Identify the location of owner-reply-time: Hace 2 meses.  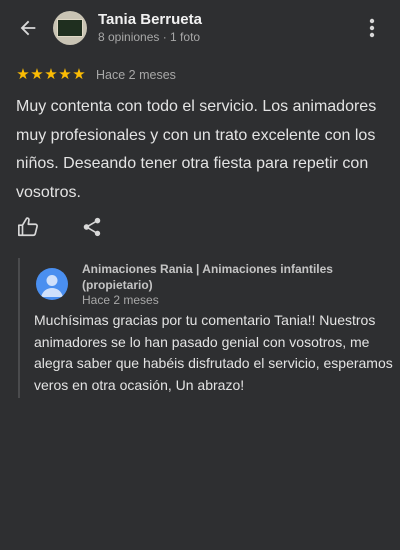
(120, 300).